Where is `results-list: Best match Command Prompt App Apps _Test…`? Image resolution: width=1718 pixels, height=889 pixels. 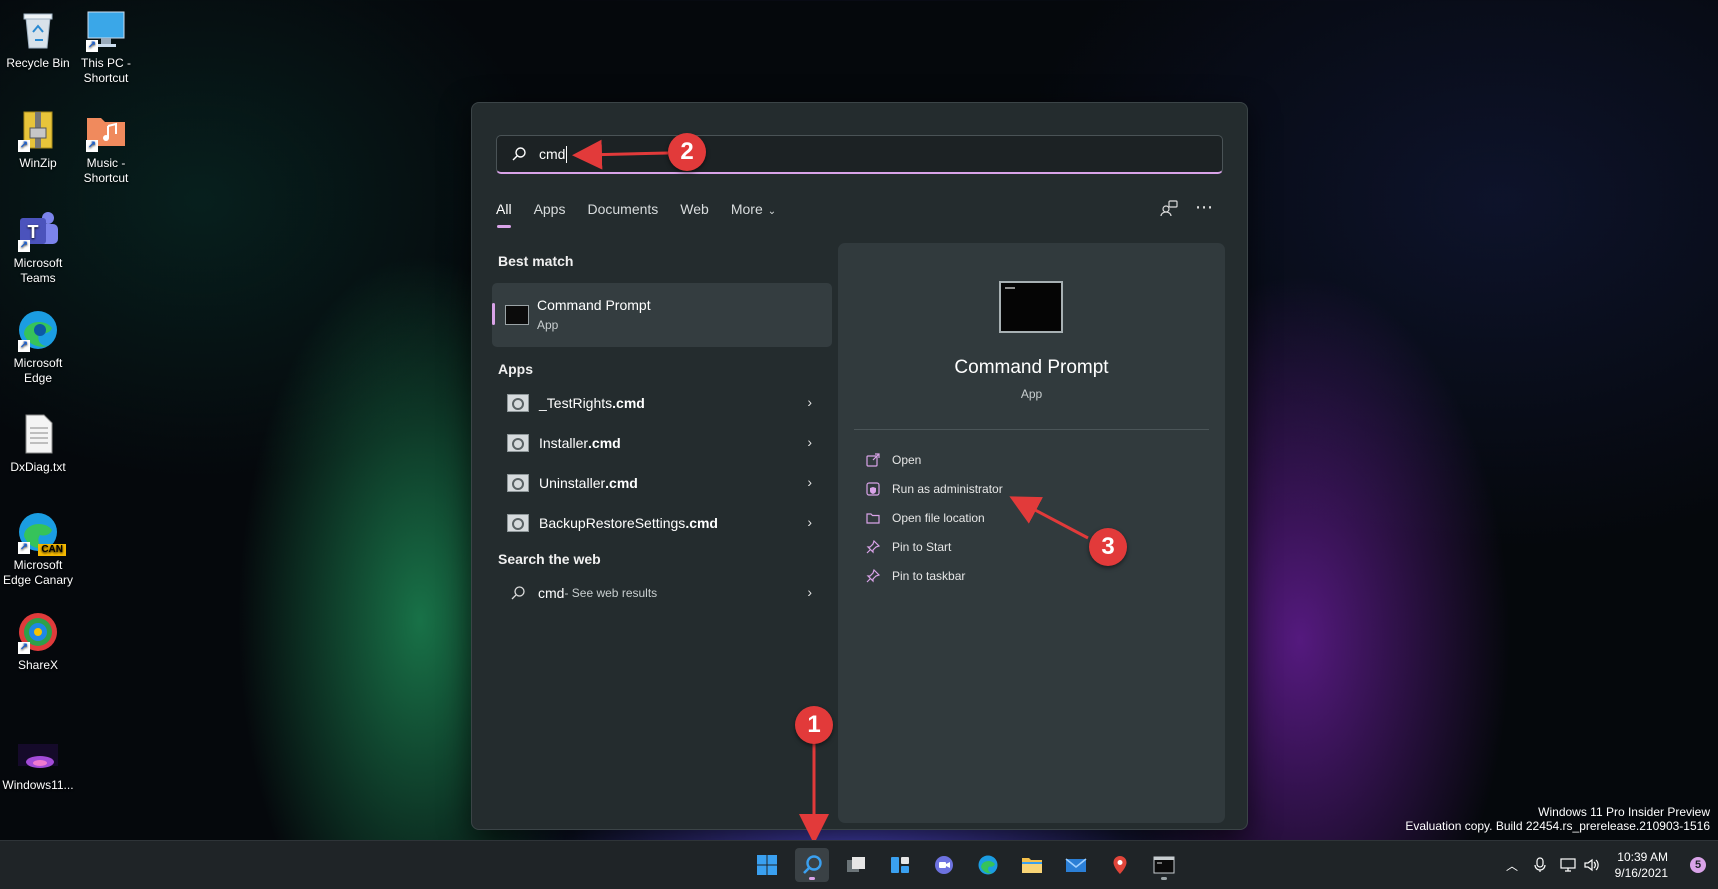 results-list: Best match Command Prompt App Apps _Test… is located at coordinates (662, 433).